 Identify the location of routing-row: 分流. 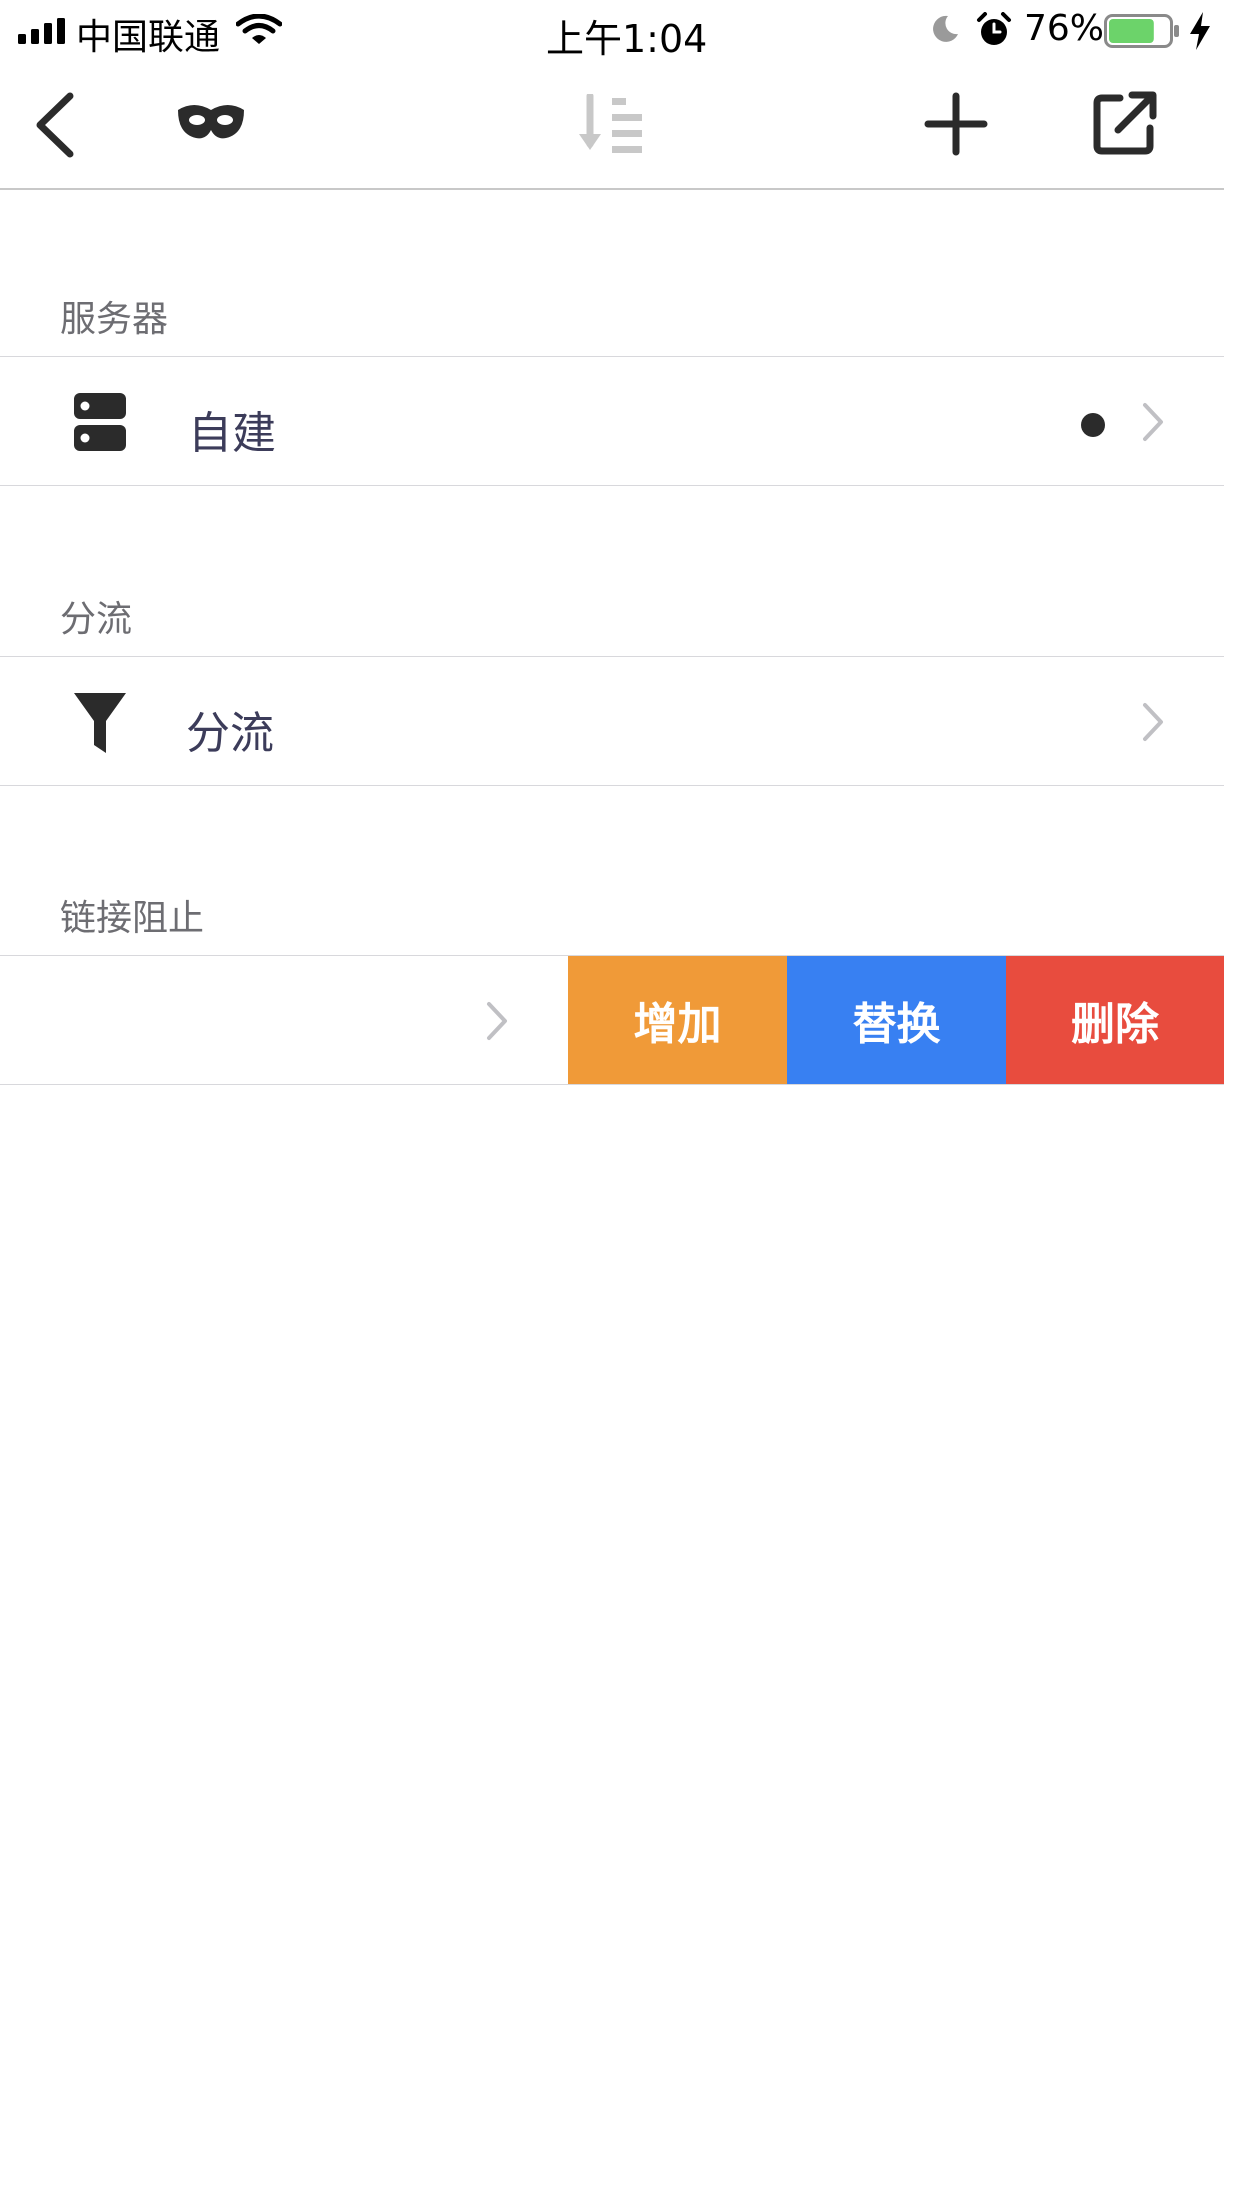
(612, 721).